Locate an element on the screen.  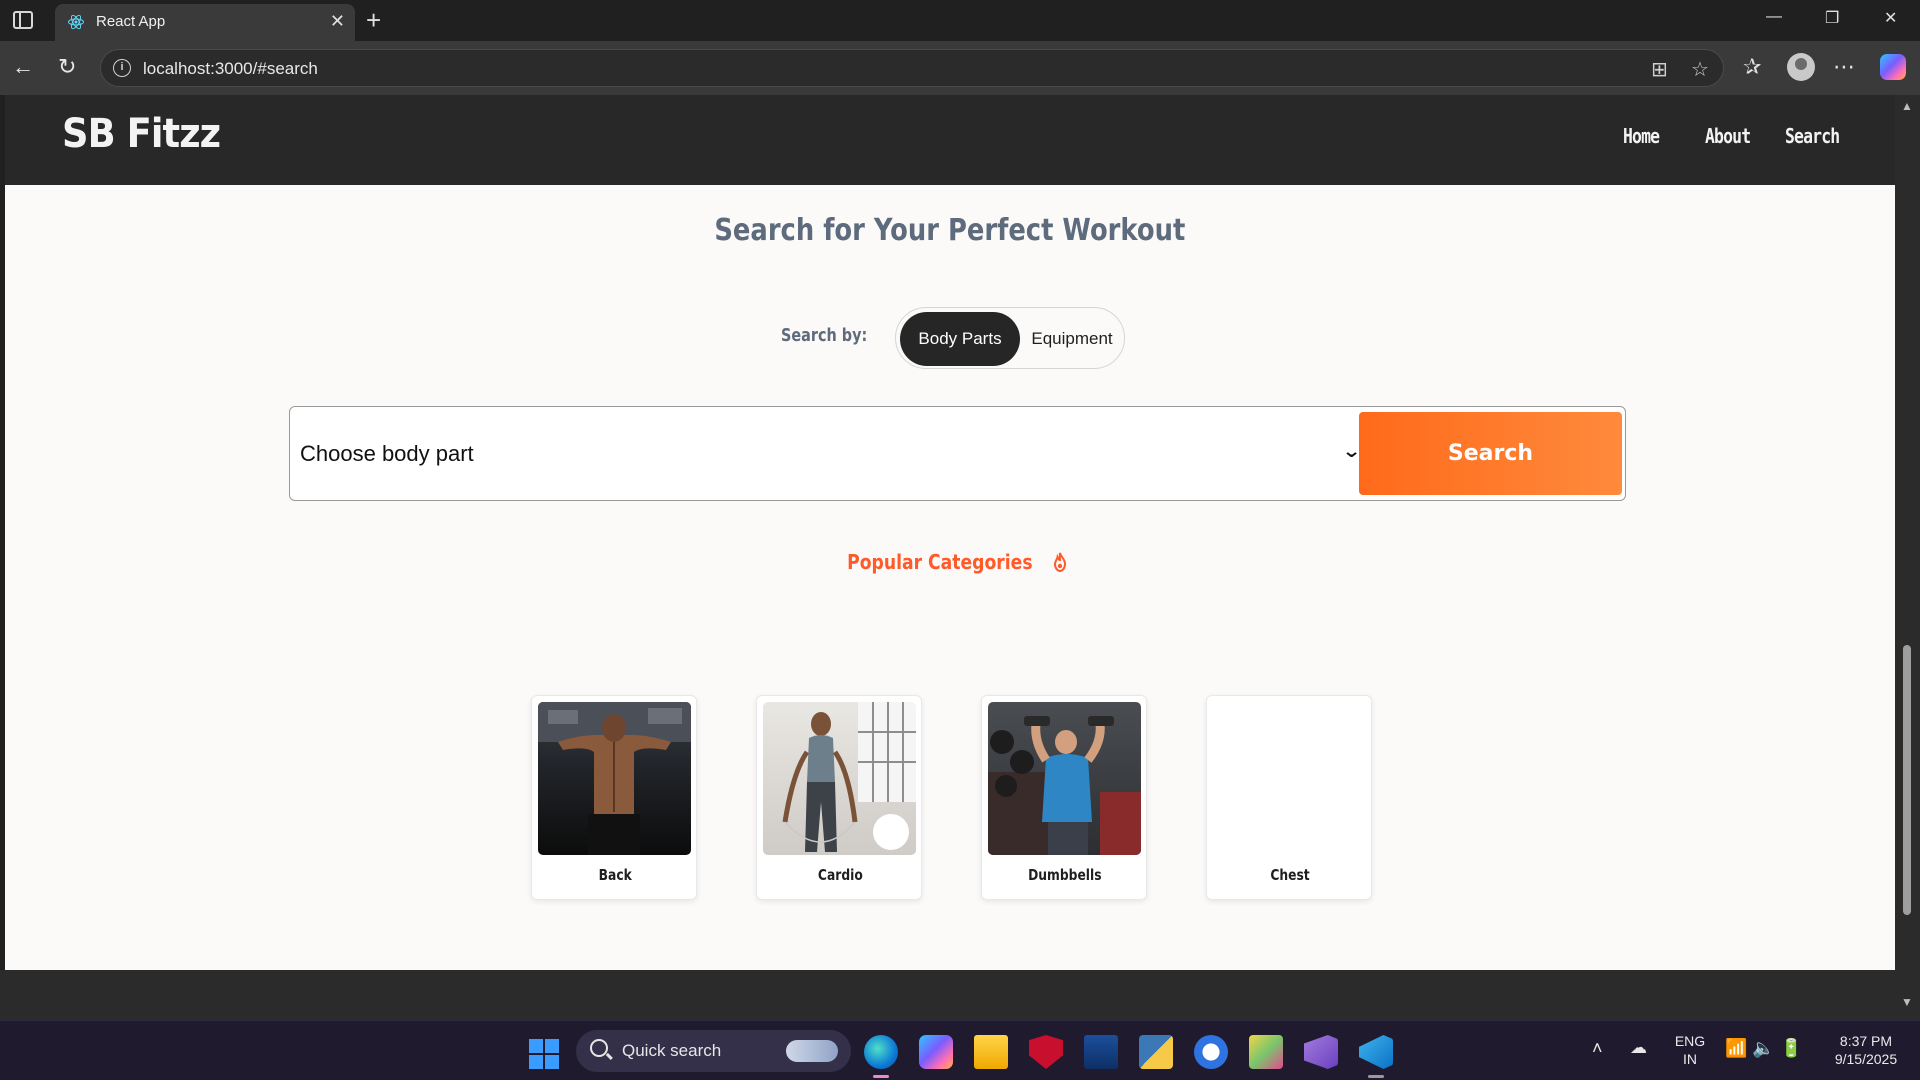
onedrive-icon: ☁ is located at coordinates (1638, 1048).